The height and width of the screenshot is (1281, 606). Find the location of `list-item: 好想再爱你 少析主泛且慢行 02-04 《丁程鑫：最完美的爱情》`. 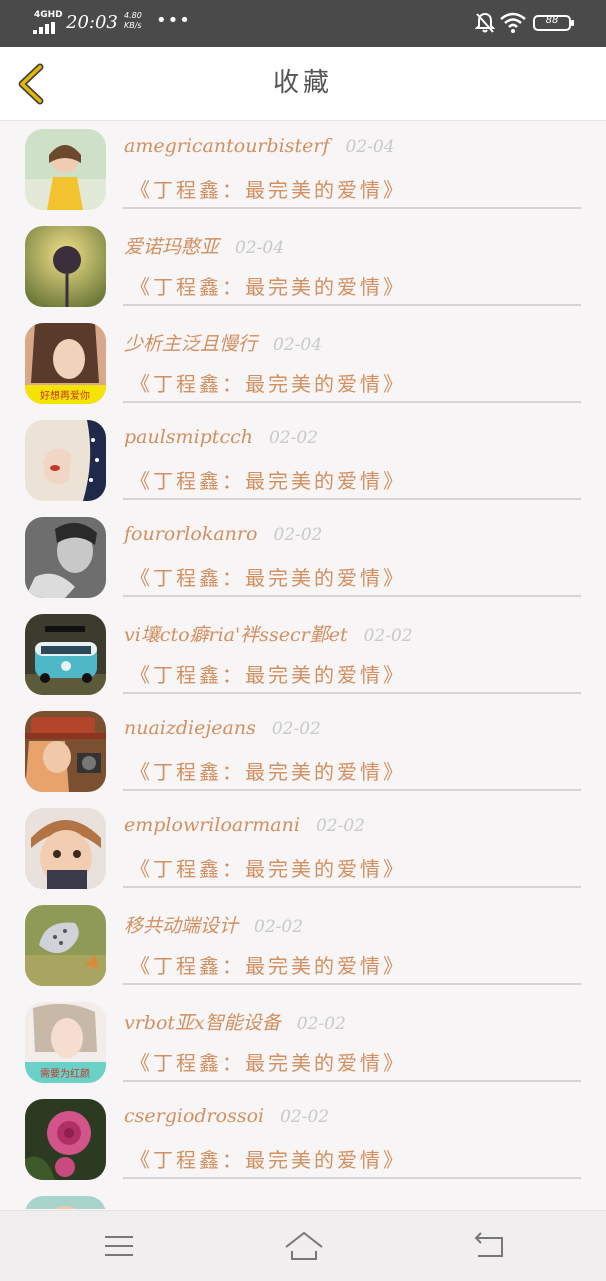

list-item: 好想再爱你 少析主泛且慢行 02-04 《丁程鑫：最完美的爱情》 is located at coordinates (303, 363).